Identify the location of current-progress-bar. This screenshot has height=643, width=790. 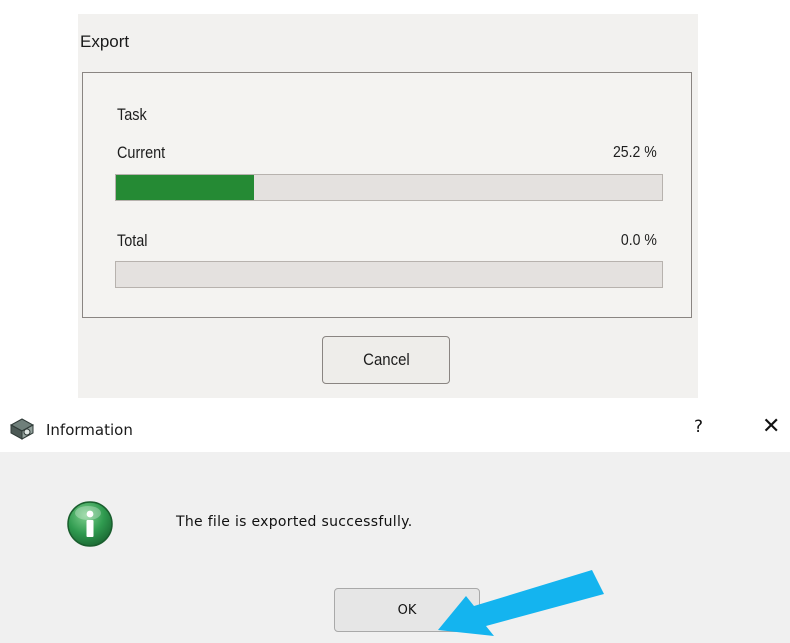
(389, 187).